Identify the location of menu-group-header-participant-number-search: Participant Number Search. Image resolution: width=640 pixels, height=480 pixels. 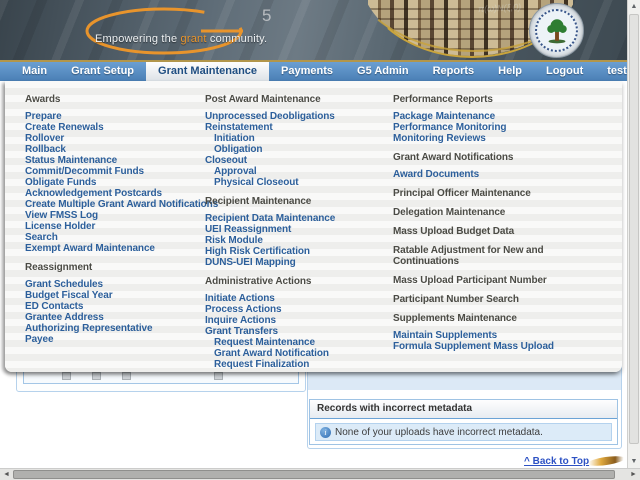
(456, 299).